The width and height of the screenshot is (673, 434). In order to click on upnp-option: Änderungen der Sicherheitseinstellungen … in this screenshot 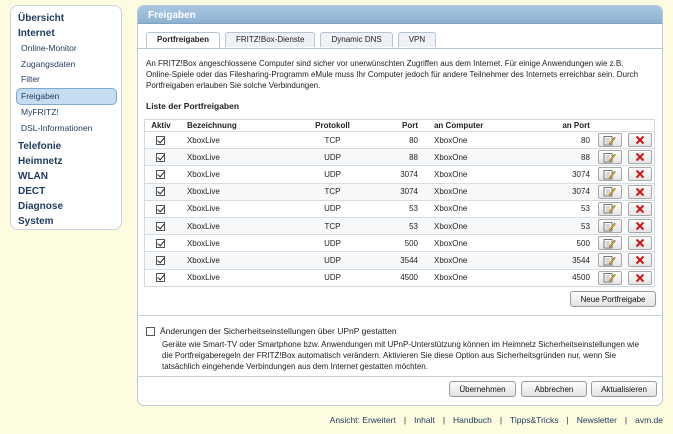, I will do `click(271, 331)`.